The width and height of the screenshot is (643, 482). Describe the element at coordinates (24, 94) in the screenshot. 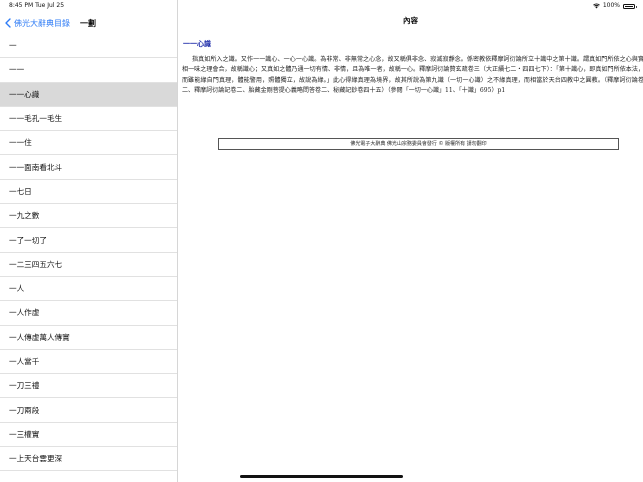

I see `list-item-label: 一一心識` at that location.